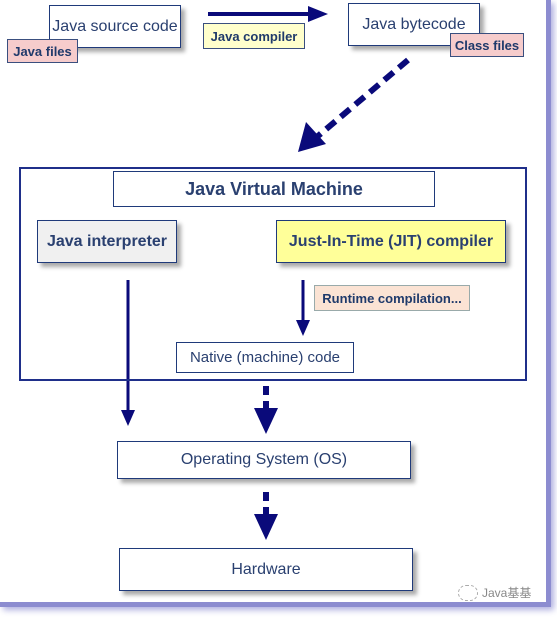  Describe the element at coordinates (274, 189) in the screenshot. I see `jvm-title: Java Virtual Machine` at that location.